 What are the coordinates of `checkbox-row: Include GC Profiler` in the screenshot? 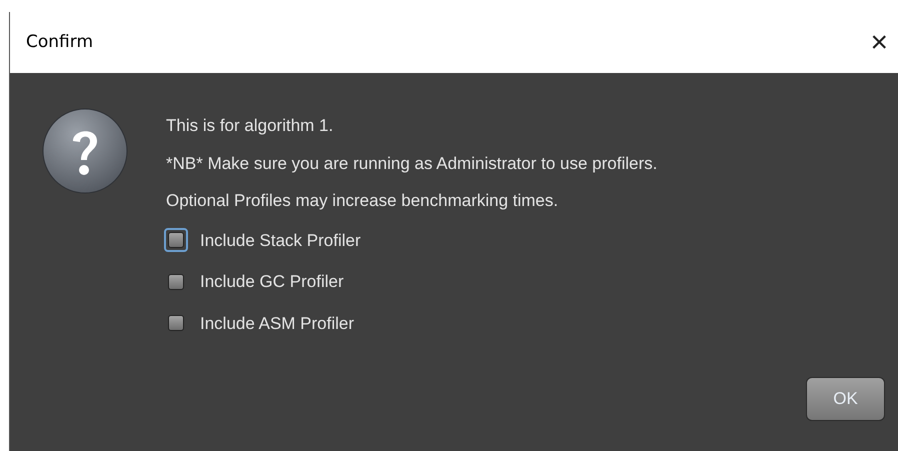 It's located at (411, 281).